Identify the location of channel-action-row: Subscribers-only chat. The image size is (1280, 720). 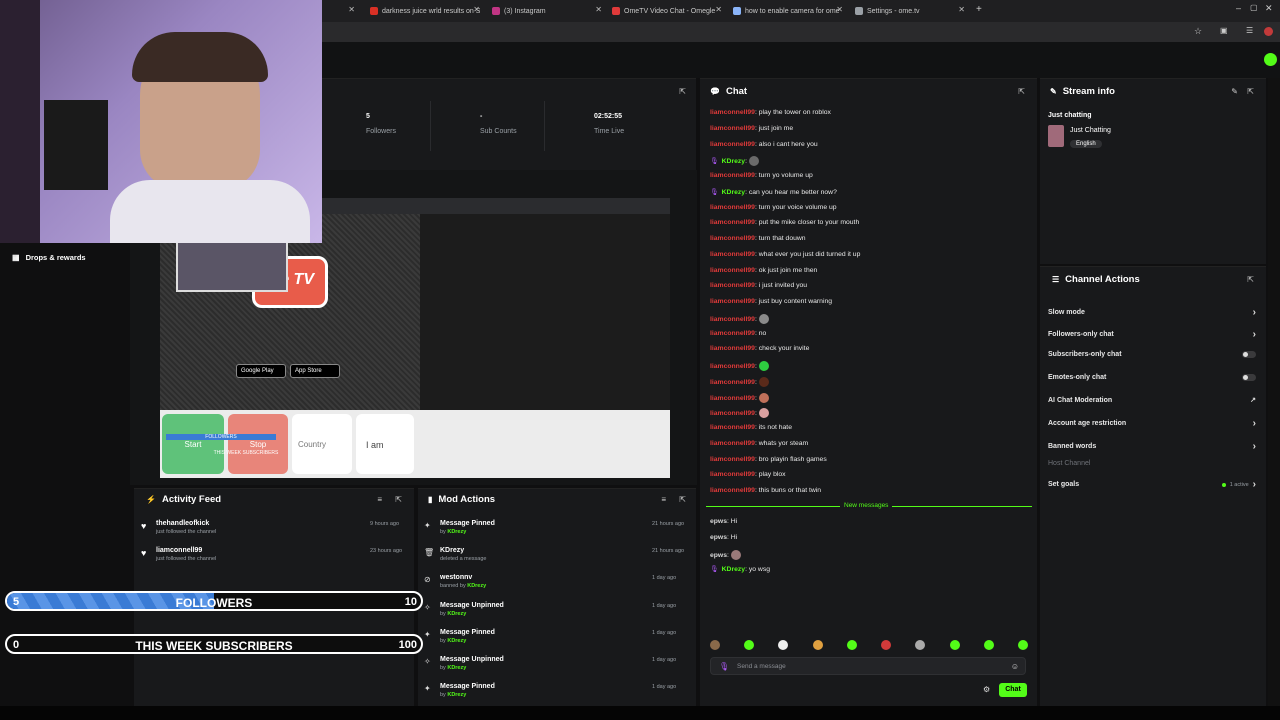
(1152, 354).